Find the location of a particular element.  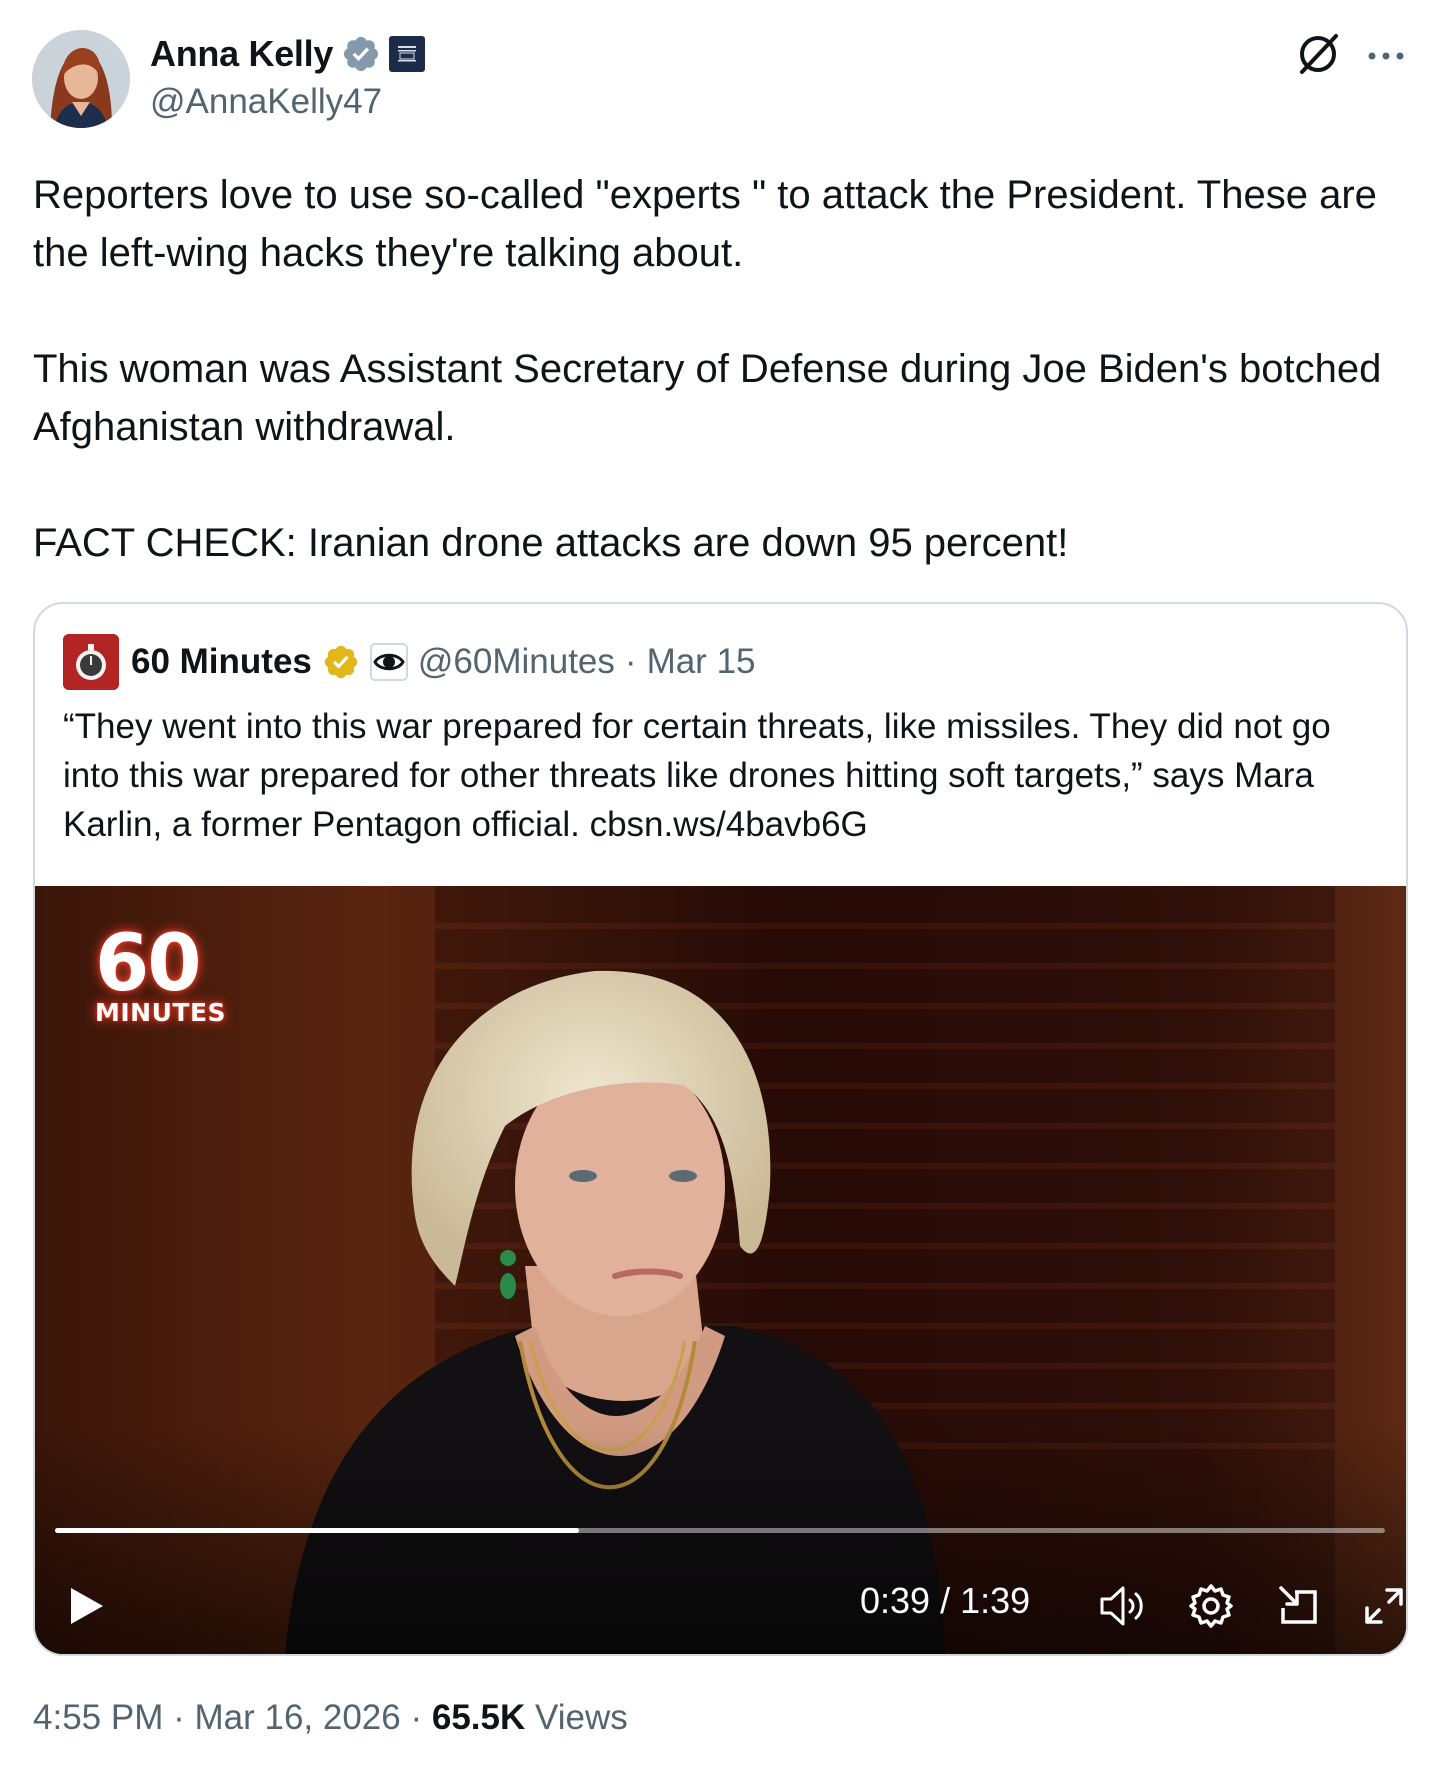

verified-badge-icon is located at coordinates (361, 54).